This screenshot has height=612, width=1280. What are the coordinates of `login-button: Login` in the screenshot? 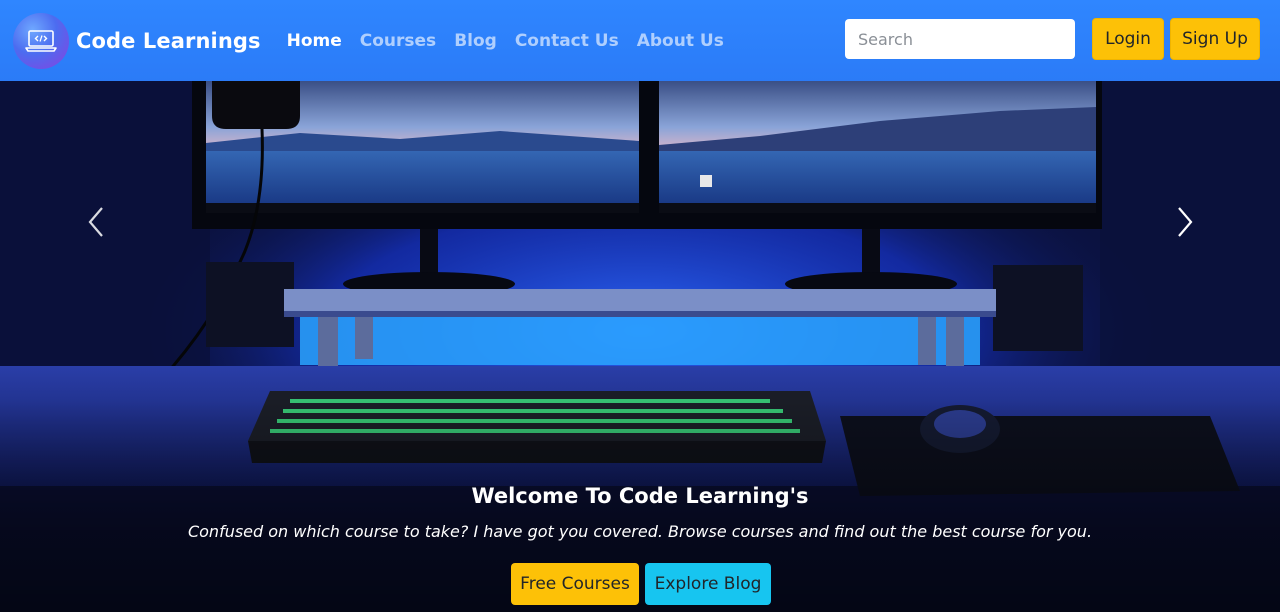 It's located at (1128, 39).